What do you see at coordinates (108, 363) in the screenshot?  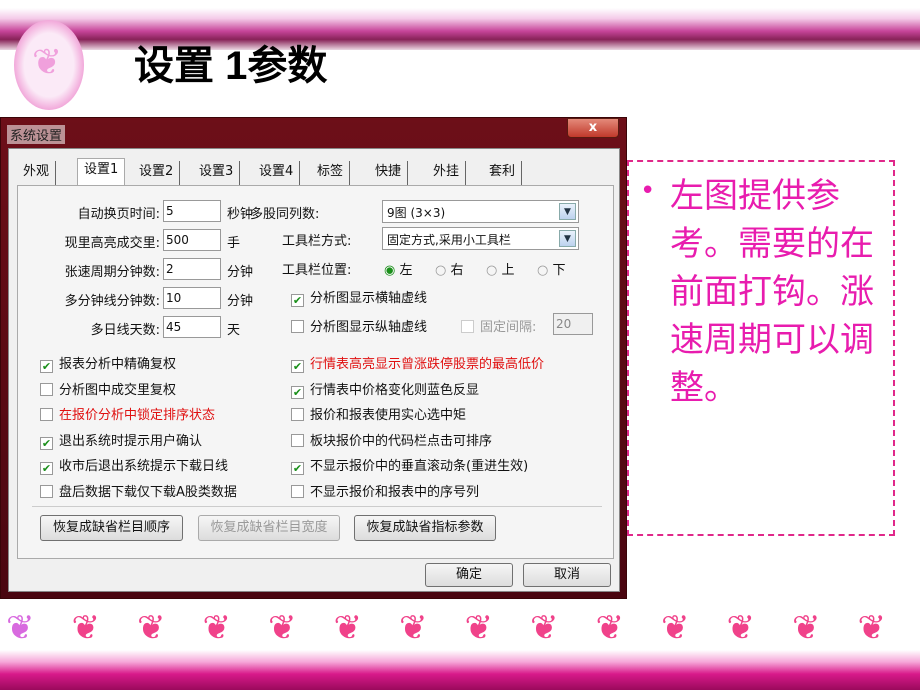 I see `option-checkbox: ✔ 报表分析中精确复权` at bounding box center [108, 363].